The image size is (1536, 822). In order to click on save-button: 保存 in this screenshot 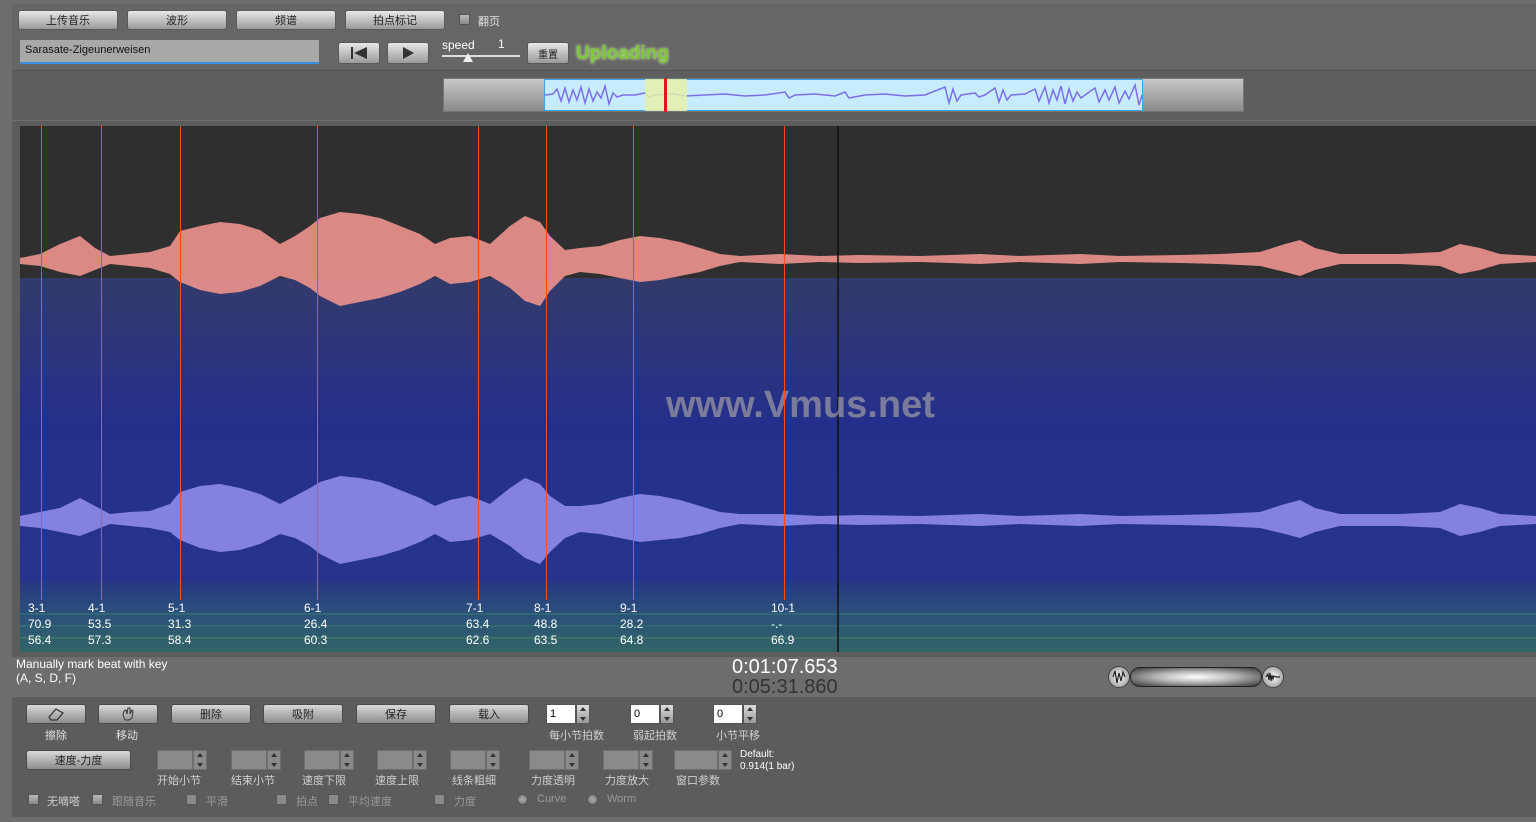, I will do `click(396, 714)`.